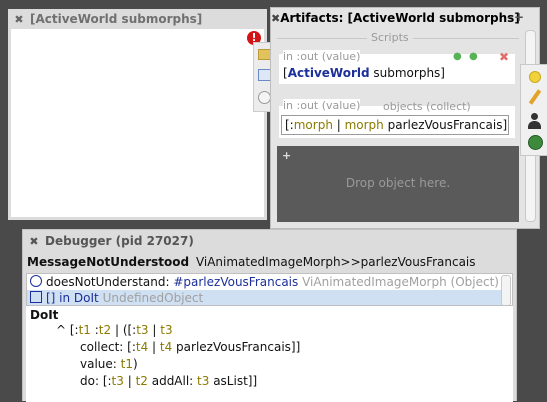  I want to click on world-window-titlebar: ✖ [ActiveWorld submorphs], so click(137, 19).